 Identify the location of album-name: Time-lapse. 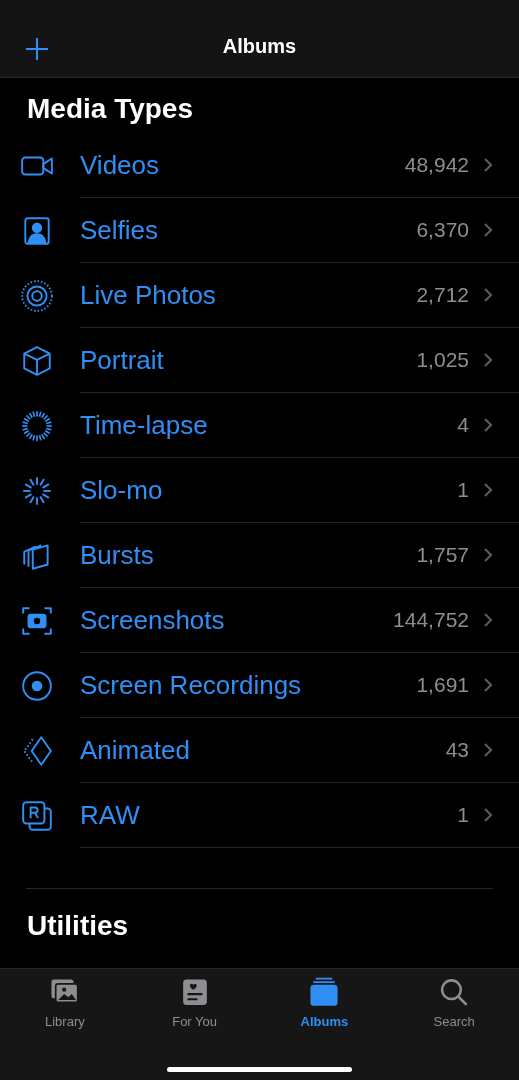
(269, 425).